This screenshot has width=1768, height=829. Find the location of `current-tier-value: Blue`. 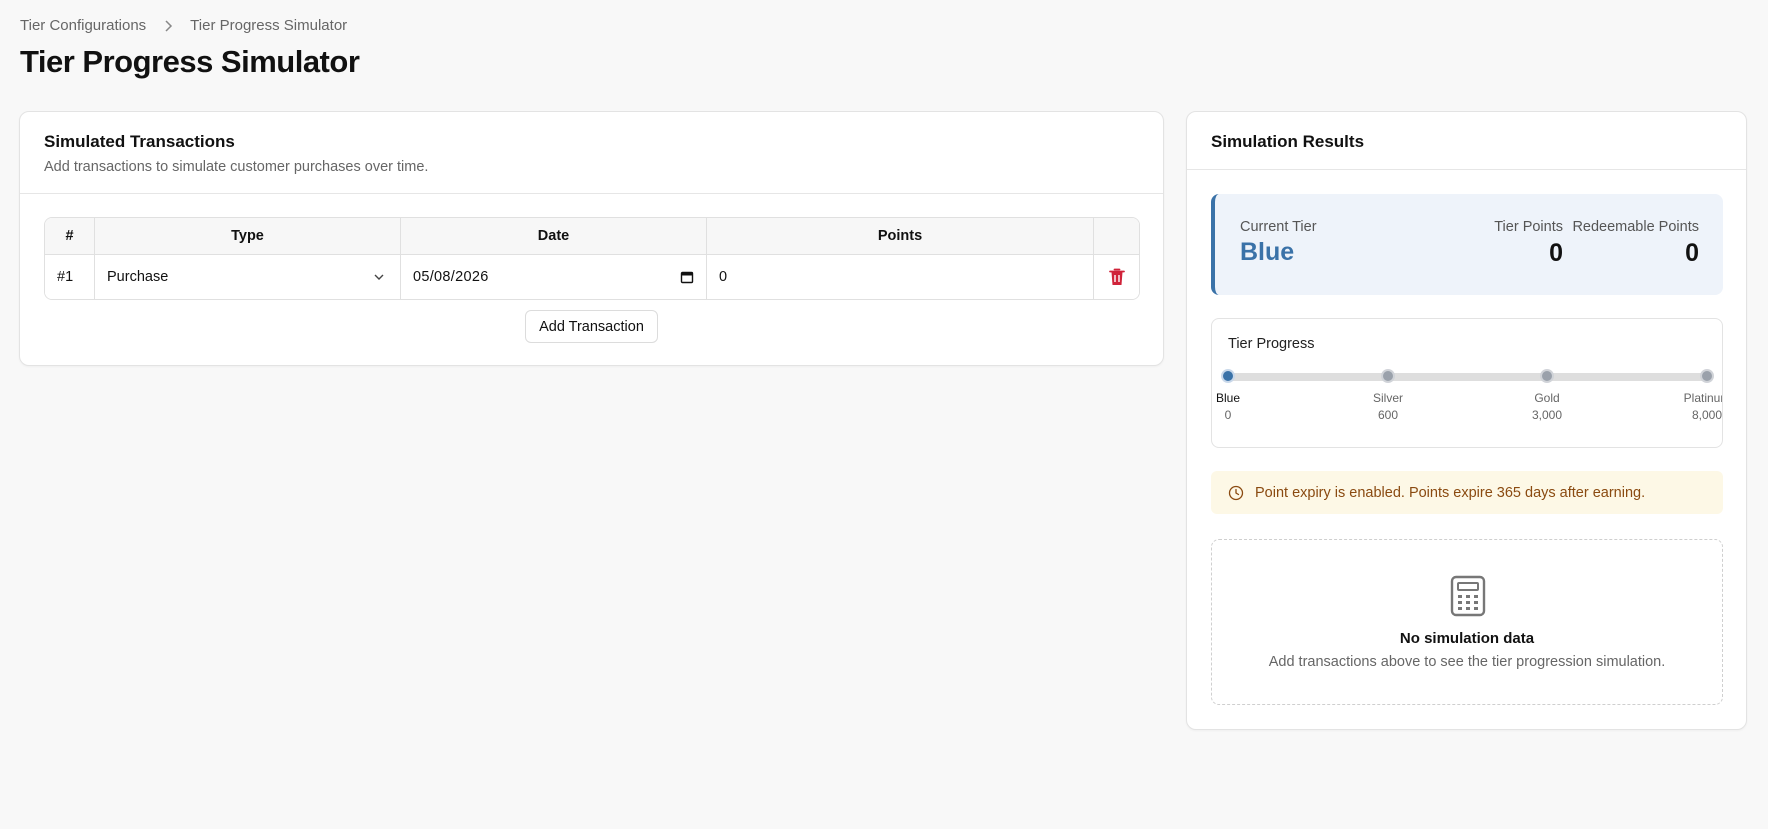

current-tier-value: Blue is located at coordinates (1267, 252).